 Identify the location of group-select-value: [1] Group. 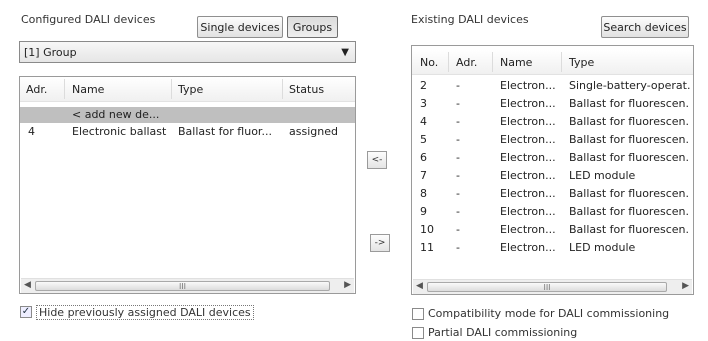
(50, 52).